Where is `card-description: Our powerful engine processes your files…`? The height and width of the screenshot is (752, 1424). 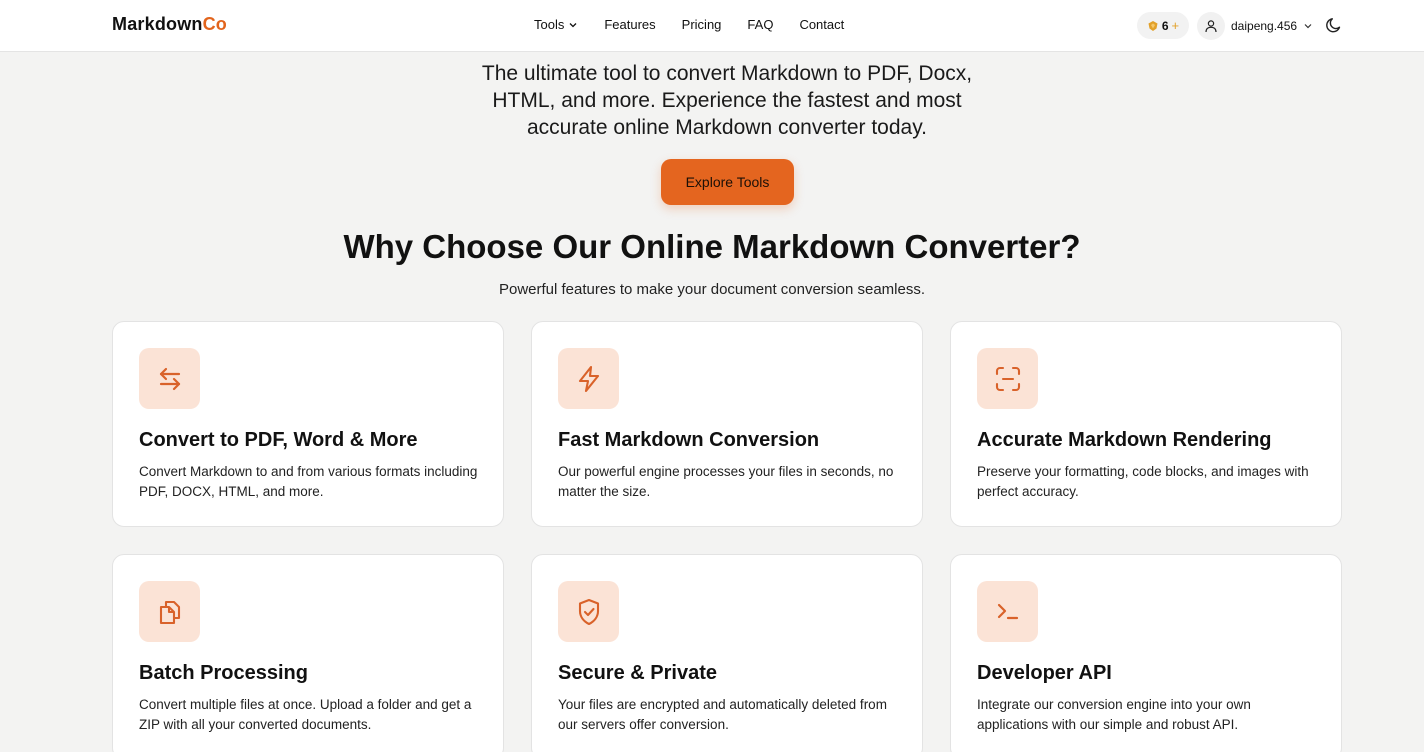
card-description: Our powerful engine processes your files… is located at coordinates (726, 481).